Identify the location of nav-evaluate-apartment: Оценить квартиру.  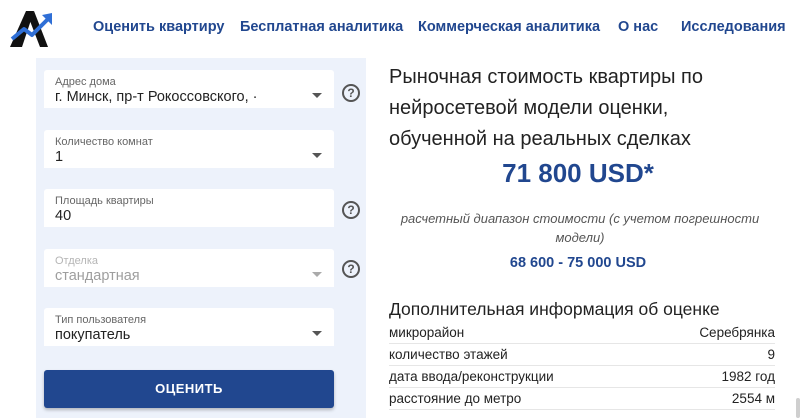
(158, 27).